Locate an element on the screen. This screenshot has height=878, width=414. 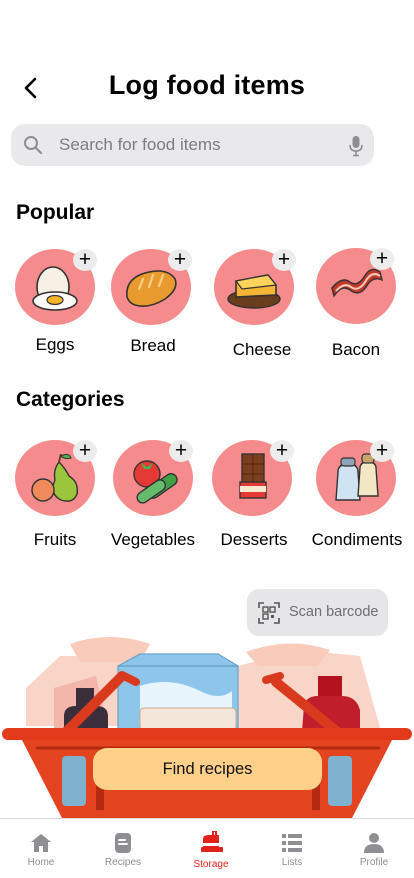
tab-label: Profile is located at coordinates (374, 862).